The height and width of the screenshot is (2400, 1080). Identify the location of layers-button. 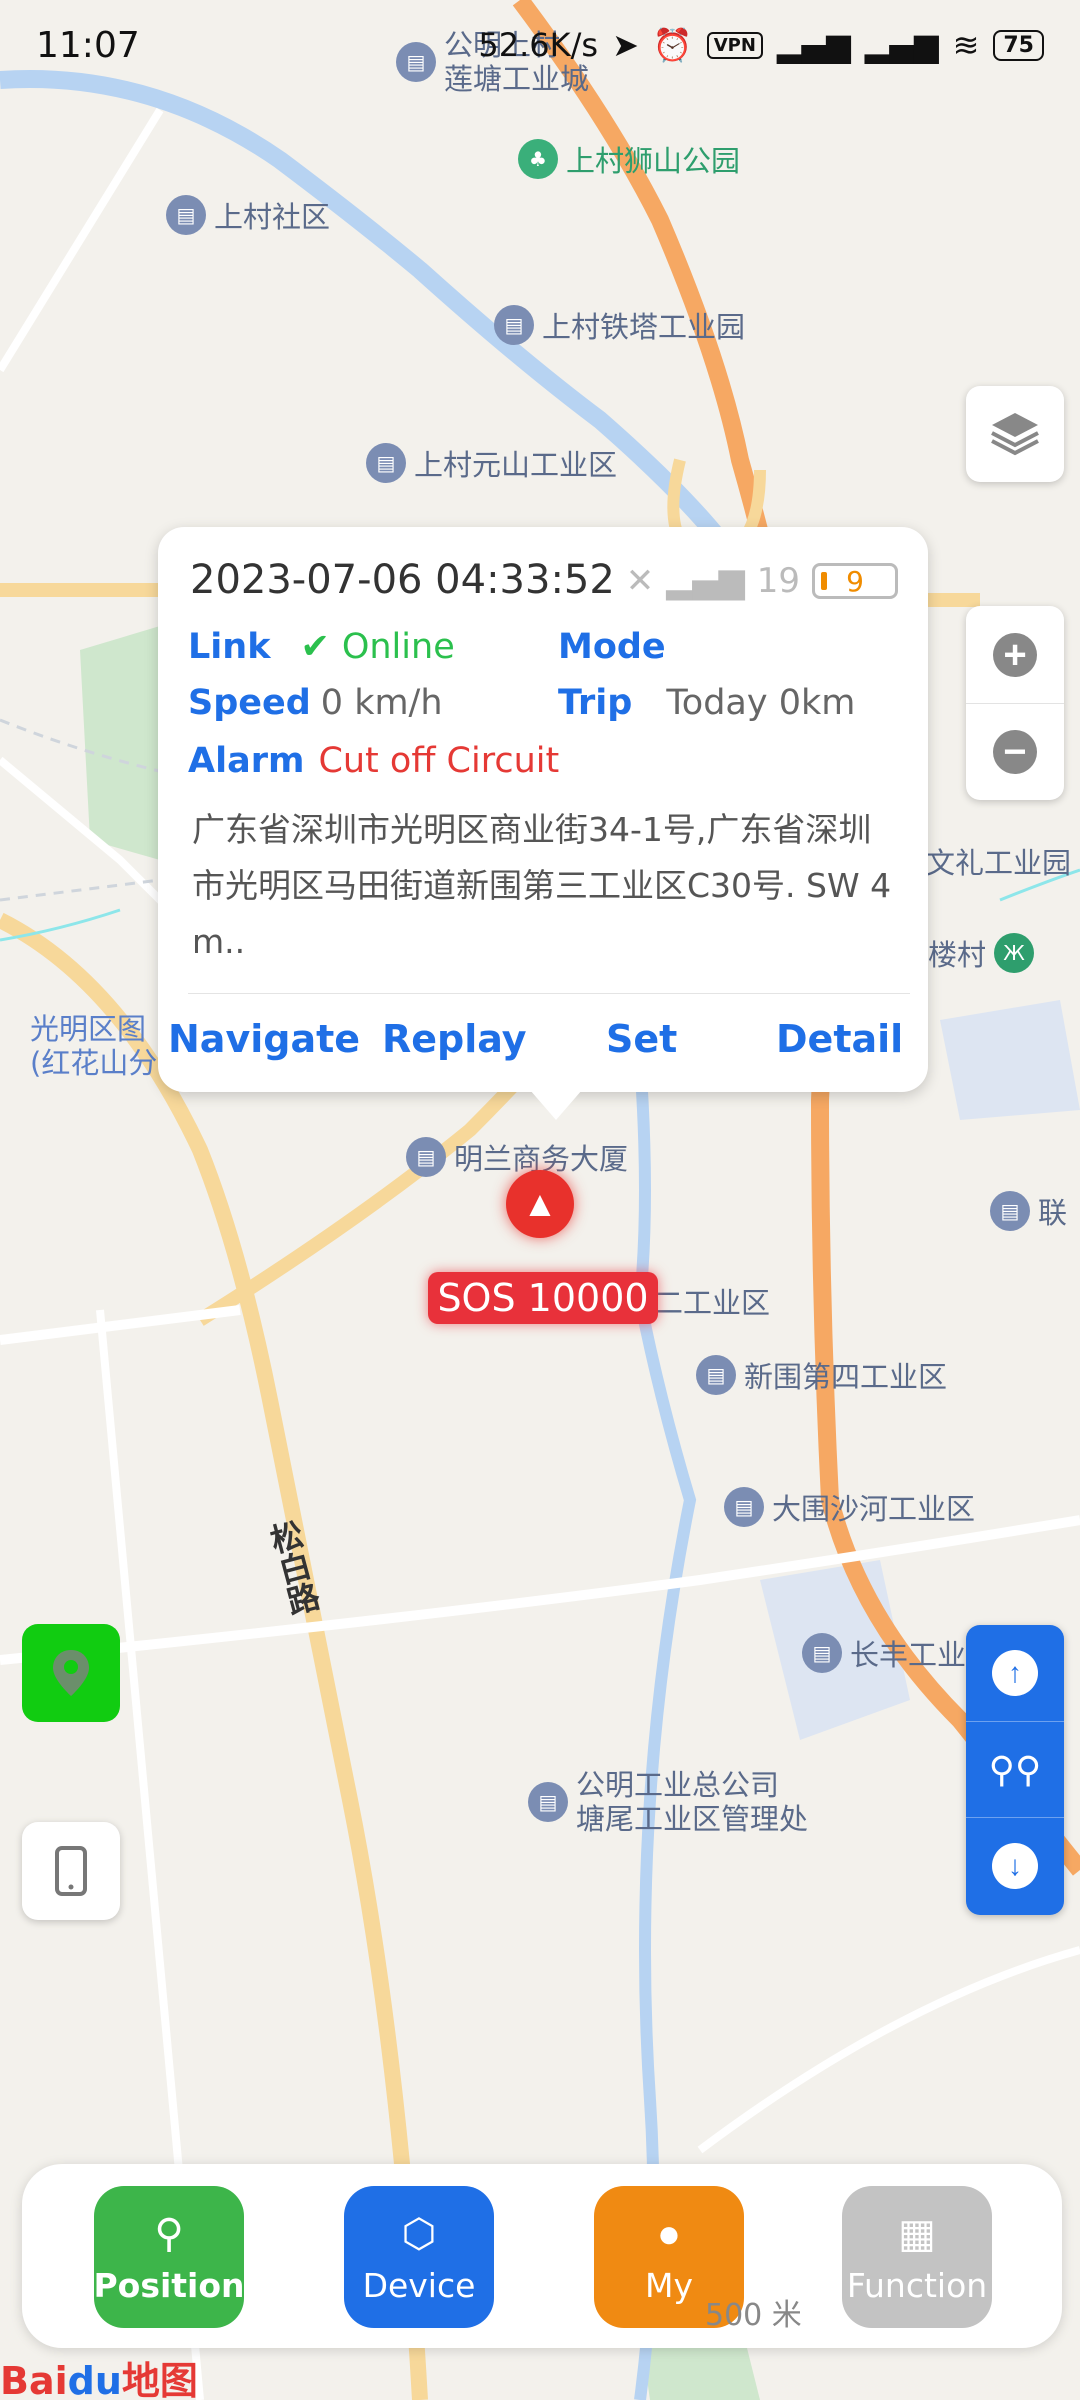
(1015, 434).